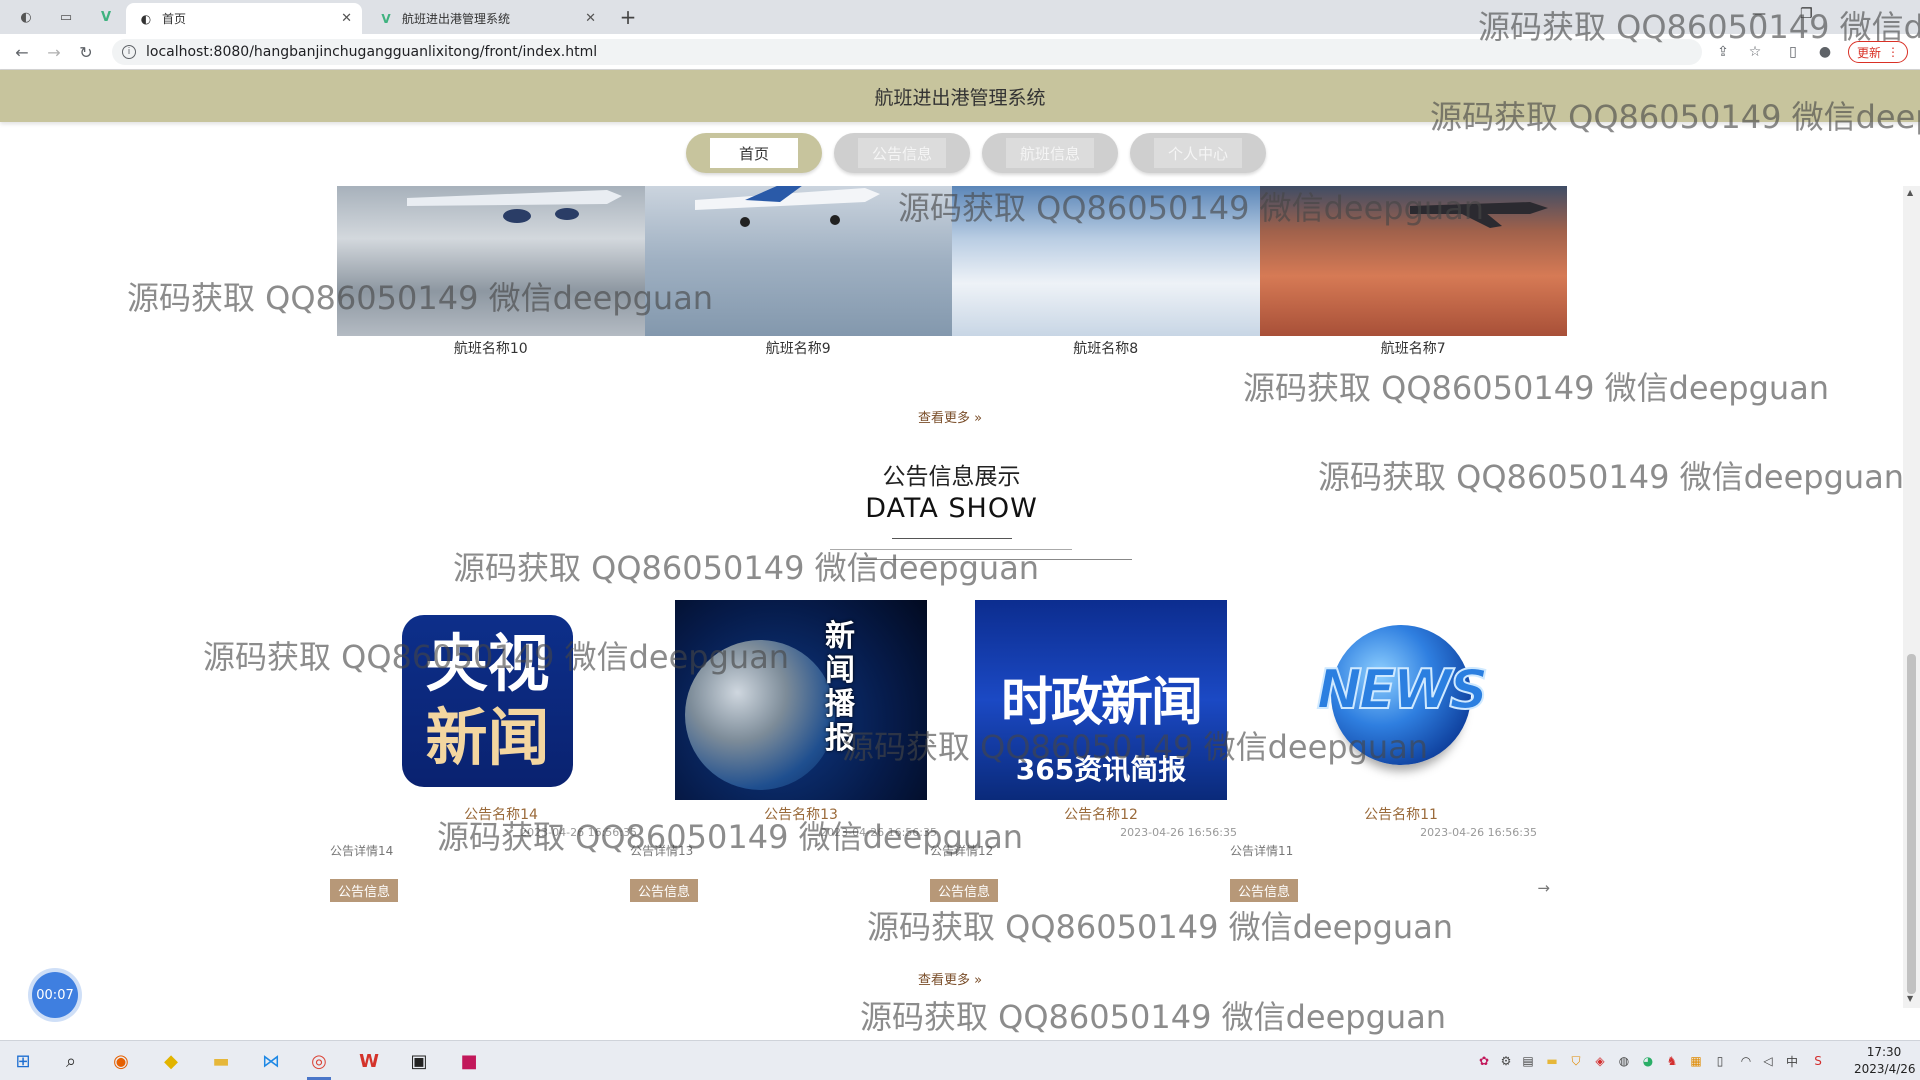  What do you see at coordinates (491, 348) in the screenshot?
I see `flight-name: 航班名称10` at bounding box center [491, 348].